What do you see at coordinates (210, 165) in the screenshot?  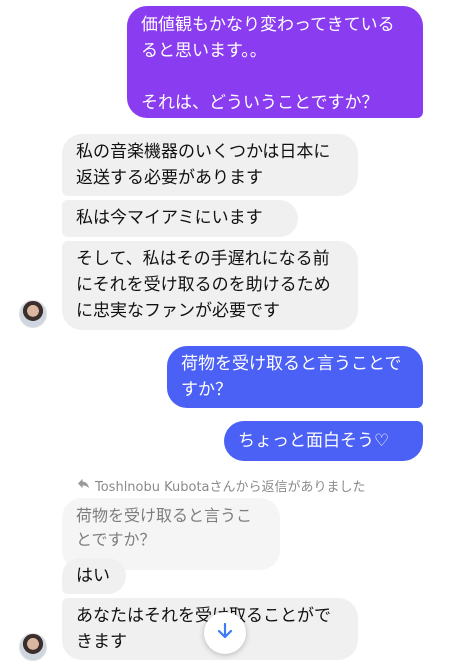 I see `incoming-message: 私の音楽機器のいくつかは日本に返送する必要があります` at bounding box center [210, 165].